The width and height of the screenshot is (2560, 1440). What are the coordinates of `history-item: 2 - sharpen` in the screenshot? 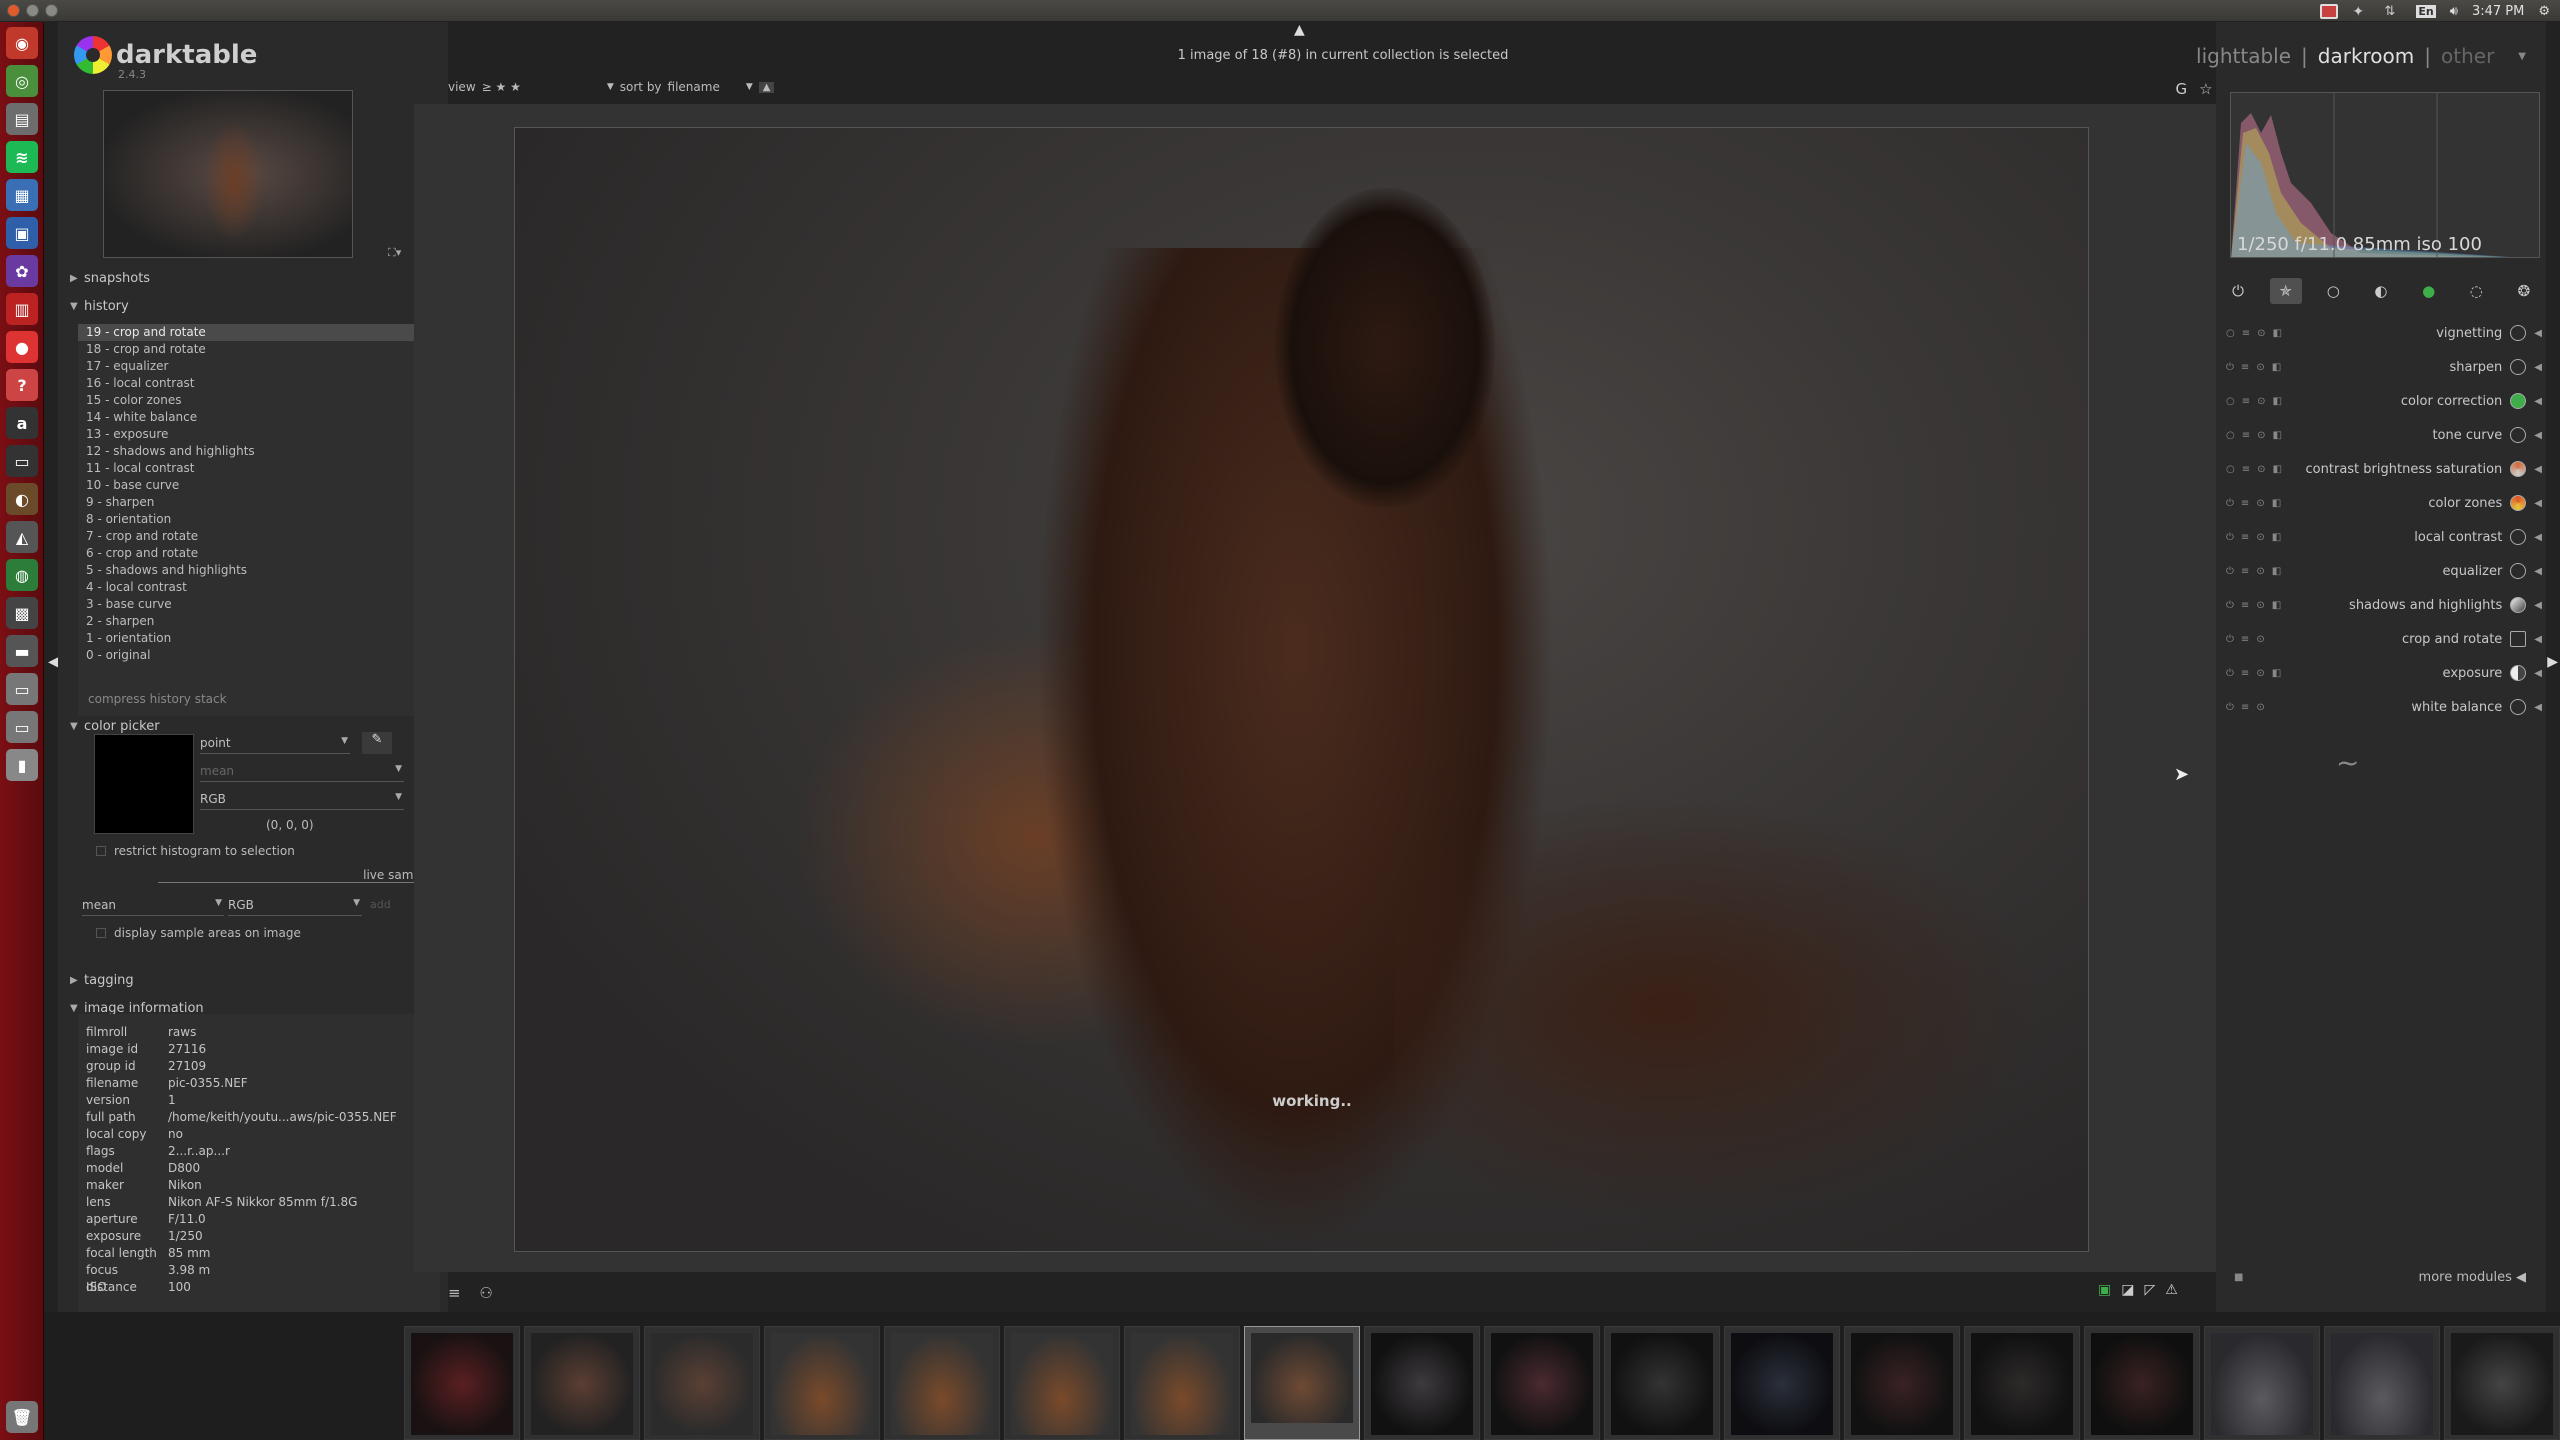 It's located at (259, 621).